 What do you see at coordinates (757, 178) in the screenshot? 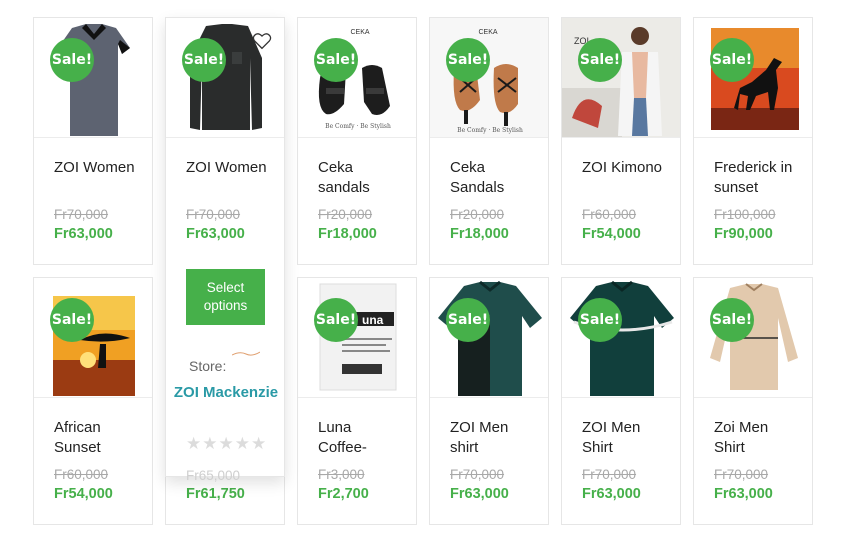
I see `product-name: Frederick in sunset` at bounding box center [757, 178].